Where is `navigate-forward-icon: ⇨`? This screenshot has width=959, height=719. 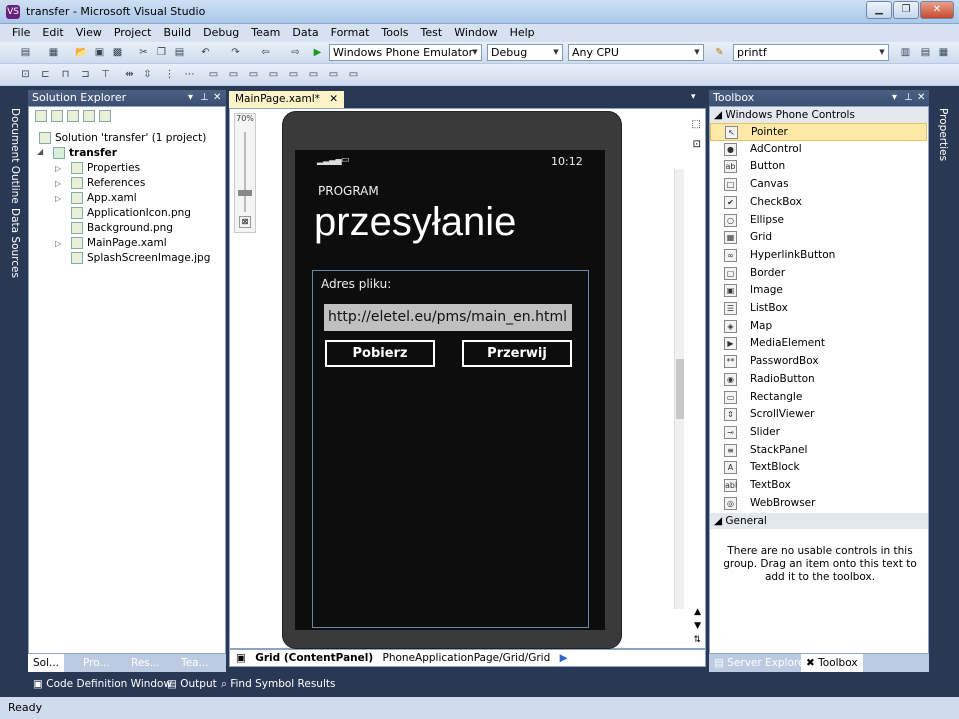 navigate-forward-icon: ⇨ is located at coordinates (295, 53).